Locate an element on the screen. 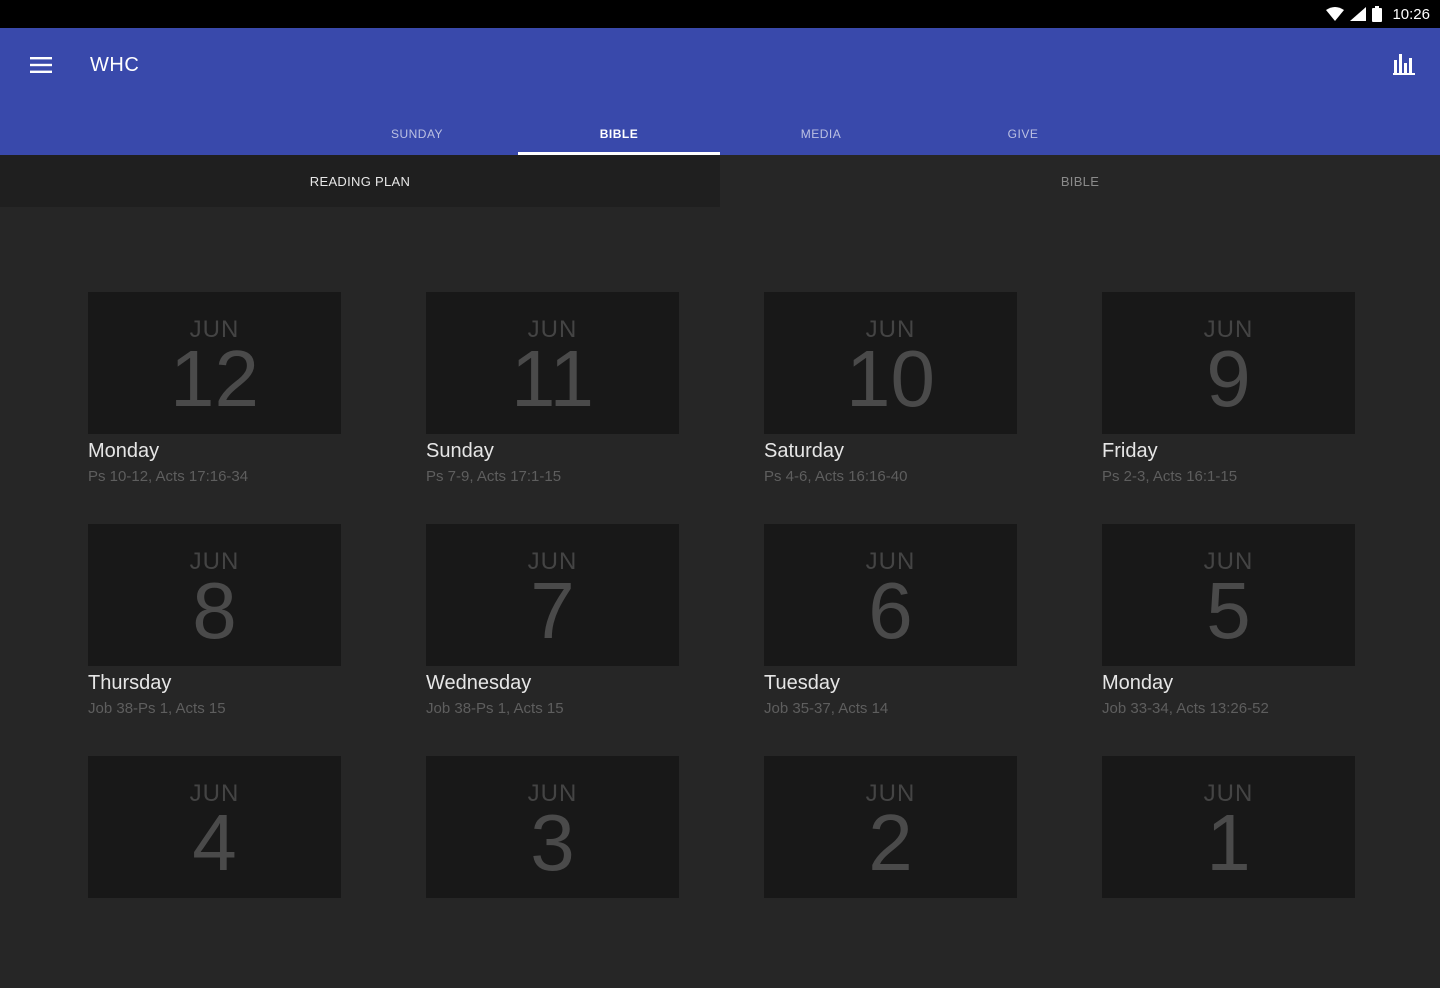 The width and height of the screenshot is (1440, 988). menu-icon is located at coordinates (41, 65).